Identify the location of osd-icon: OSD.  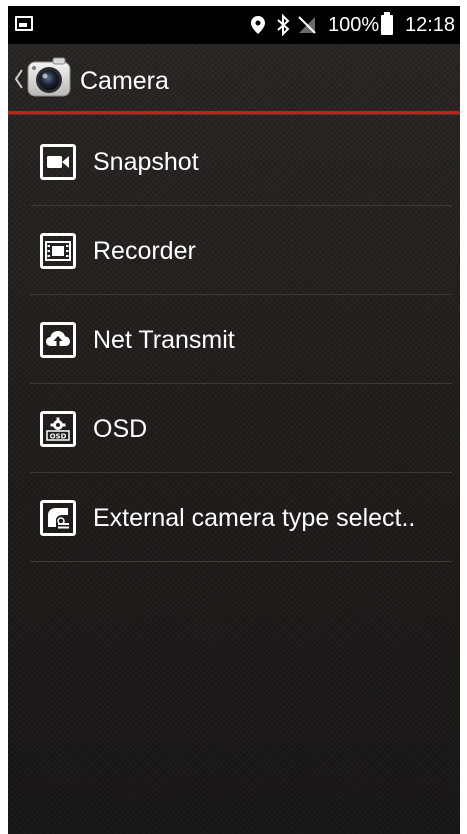
(58, 429).